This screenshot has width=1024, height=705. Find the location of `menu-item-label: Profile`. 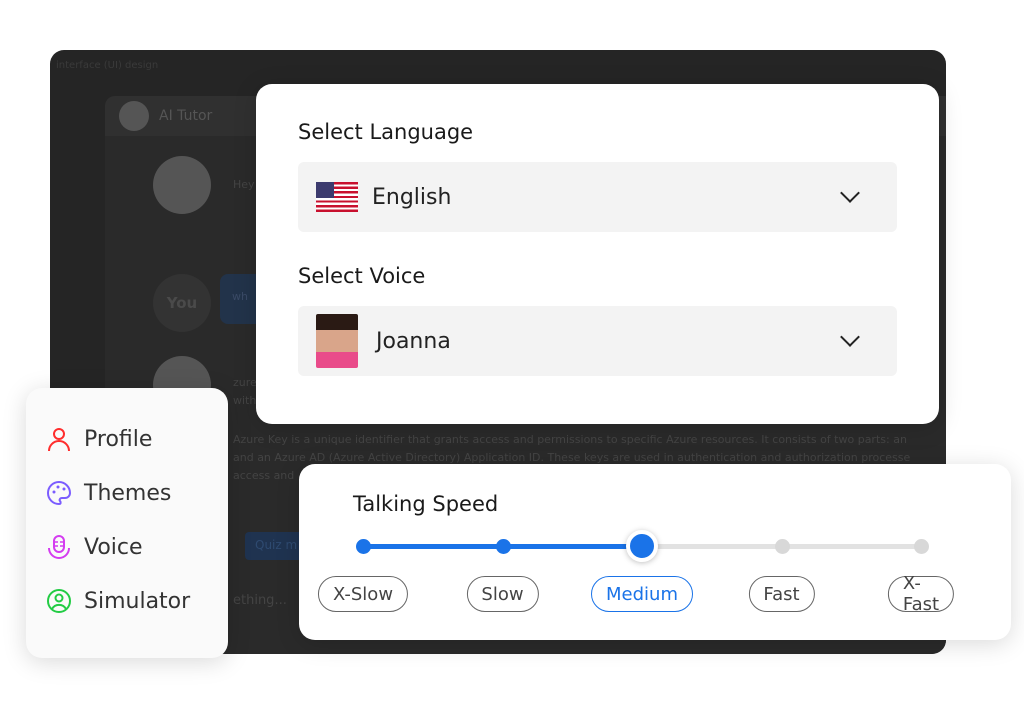

menu-item-label: Profile is located at coordinates (118, 439).